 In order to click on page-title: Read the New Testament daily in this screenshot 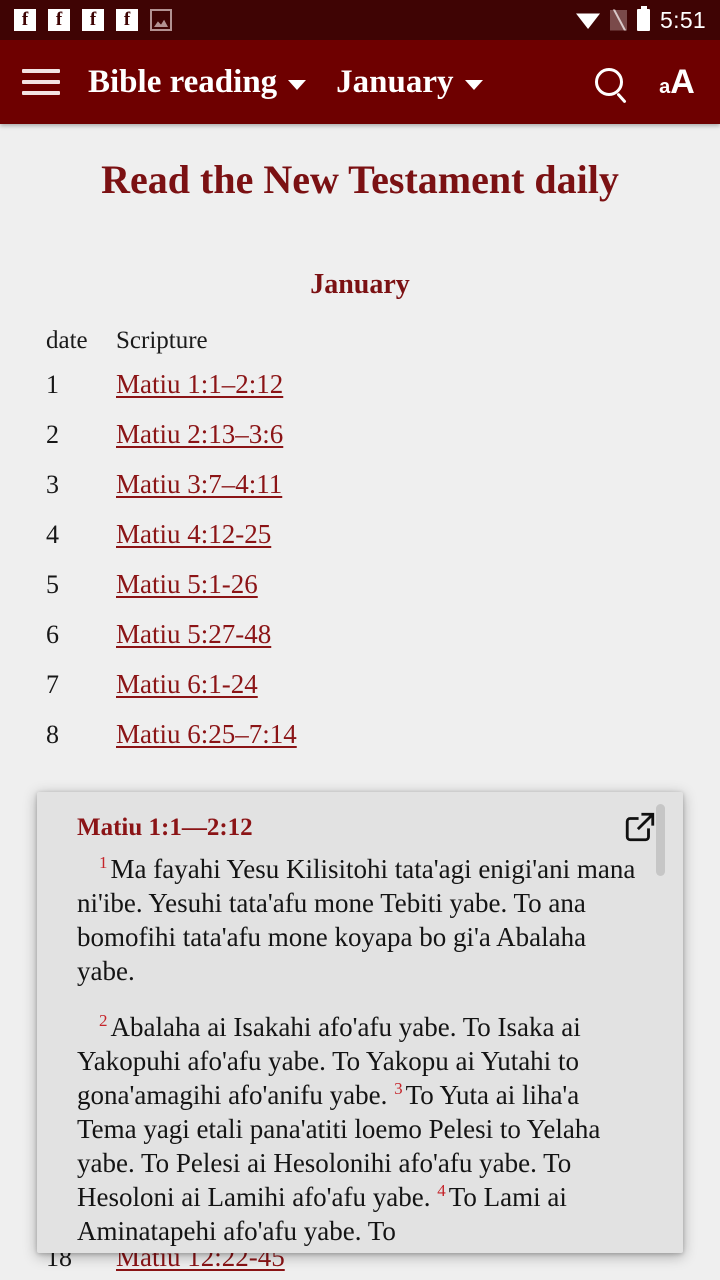, I will do `click(360, 179)`.